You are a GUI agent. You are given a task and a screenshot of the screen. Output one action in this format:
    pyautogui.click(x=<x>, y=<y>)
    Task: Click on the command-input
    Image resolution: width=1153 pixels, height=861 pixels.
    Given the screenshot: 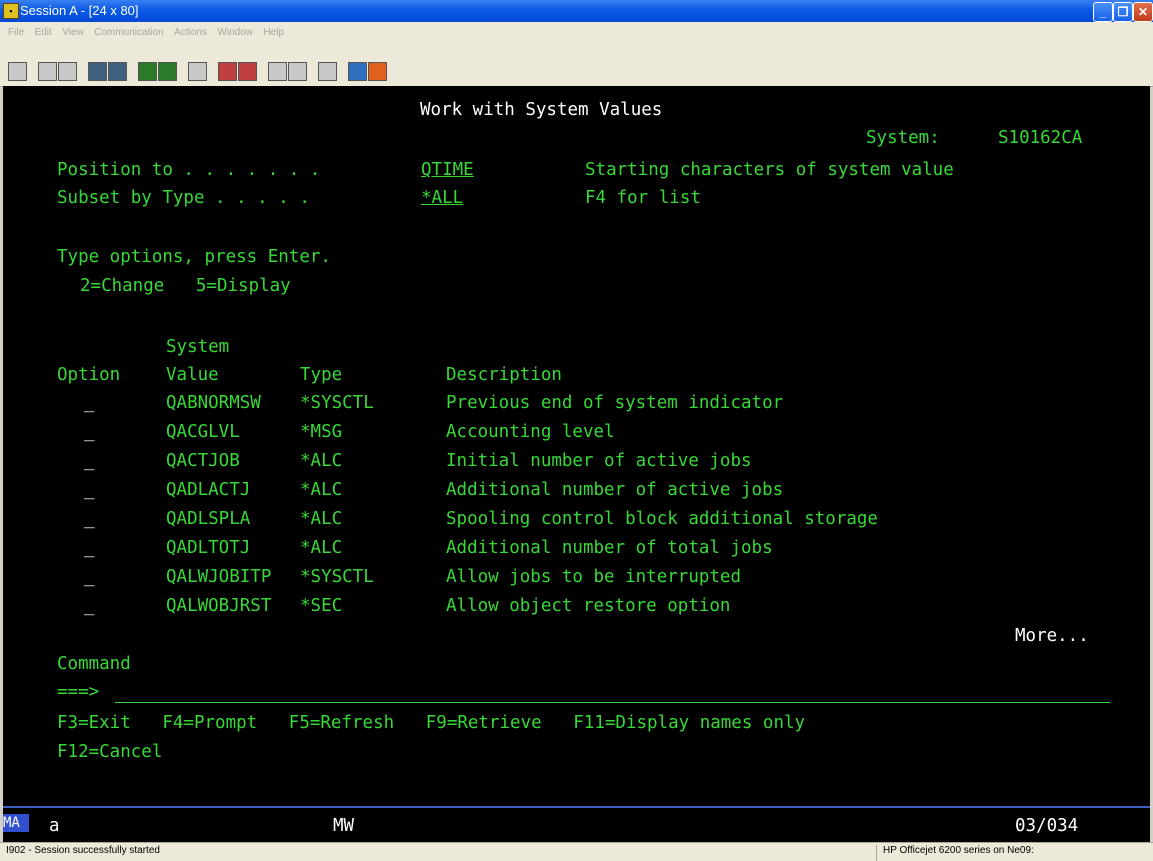 What is the action you would take?
    pyautogui.click(x=612, y=702)
    